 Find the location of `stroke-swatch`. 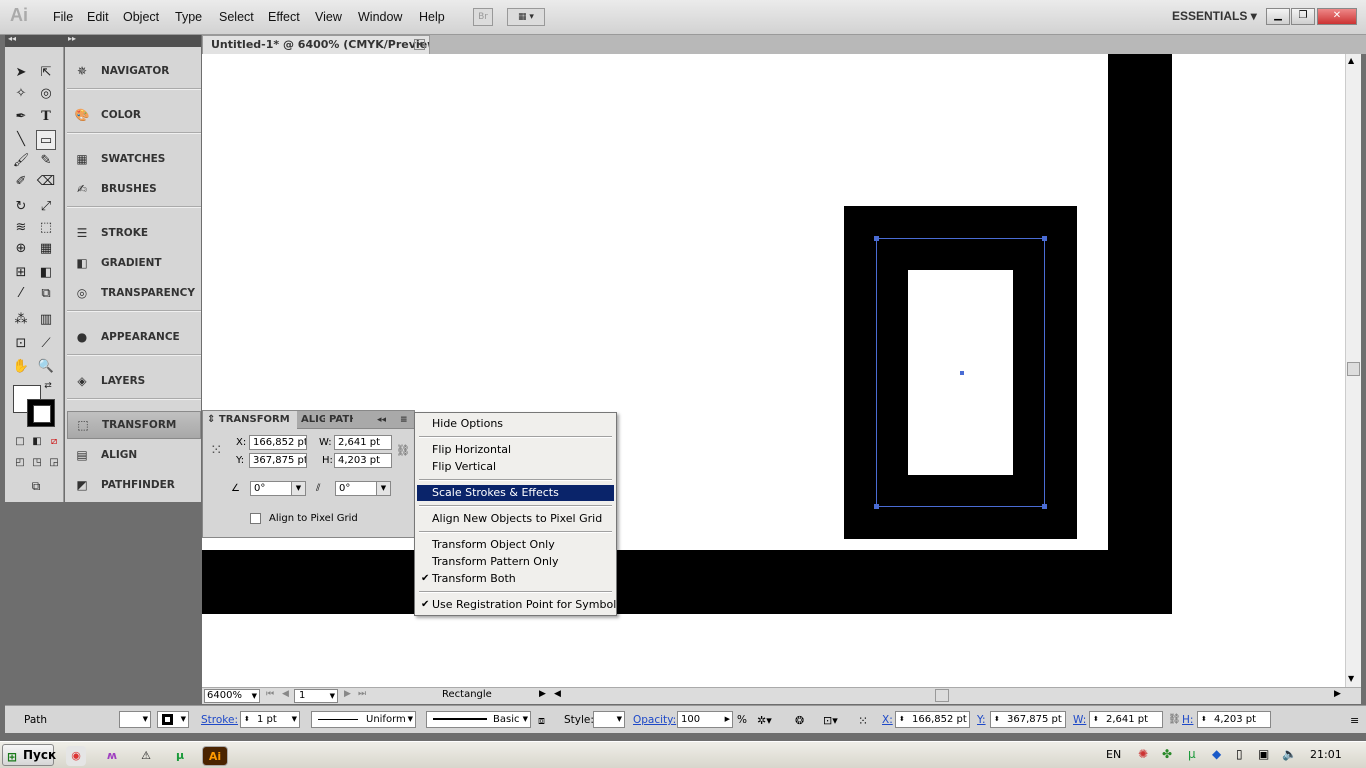

stroke-swatch is located at coordinates (41, 413).